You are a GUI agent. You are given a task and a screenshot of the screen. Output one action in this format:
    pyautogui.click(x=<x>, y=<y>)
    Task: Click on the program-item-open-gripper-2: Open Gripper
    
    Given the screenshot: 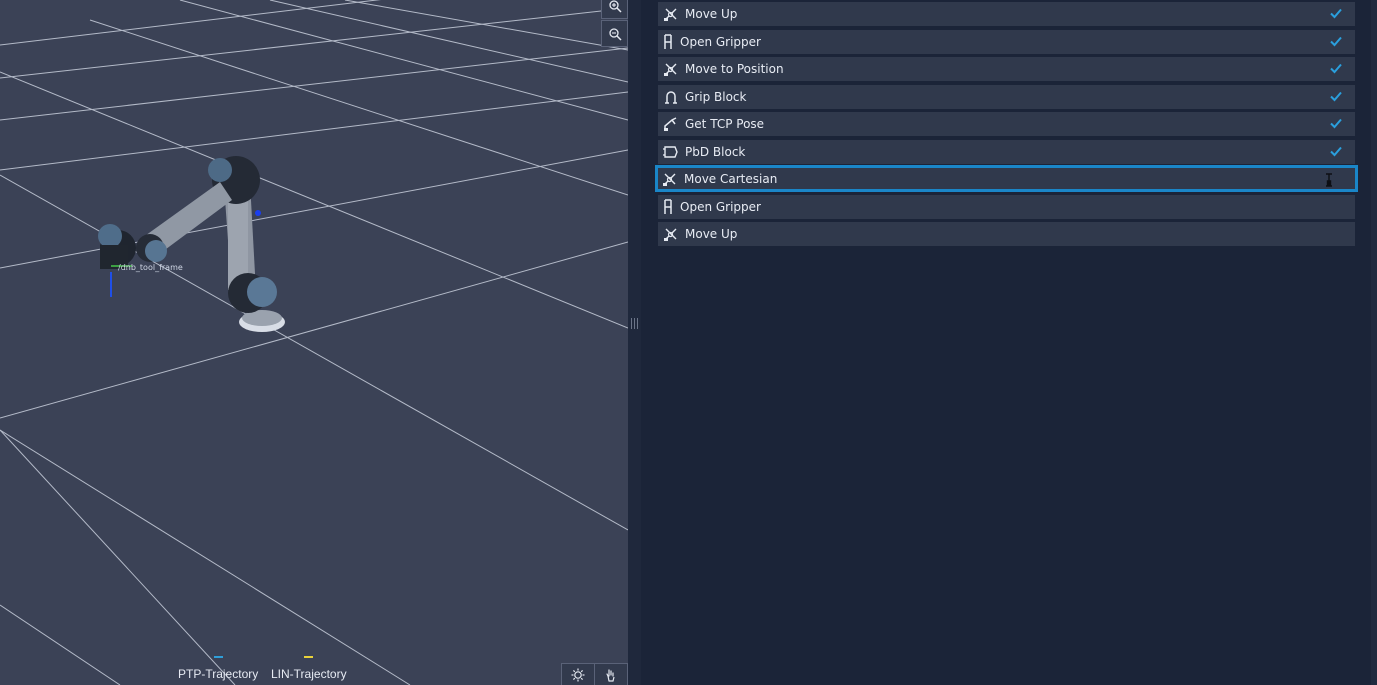 What is the action you would take?
    pyautogui.click(x=1006, y=207)
    